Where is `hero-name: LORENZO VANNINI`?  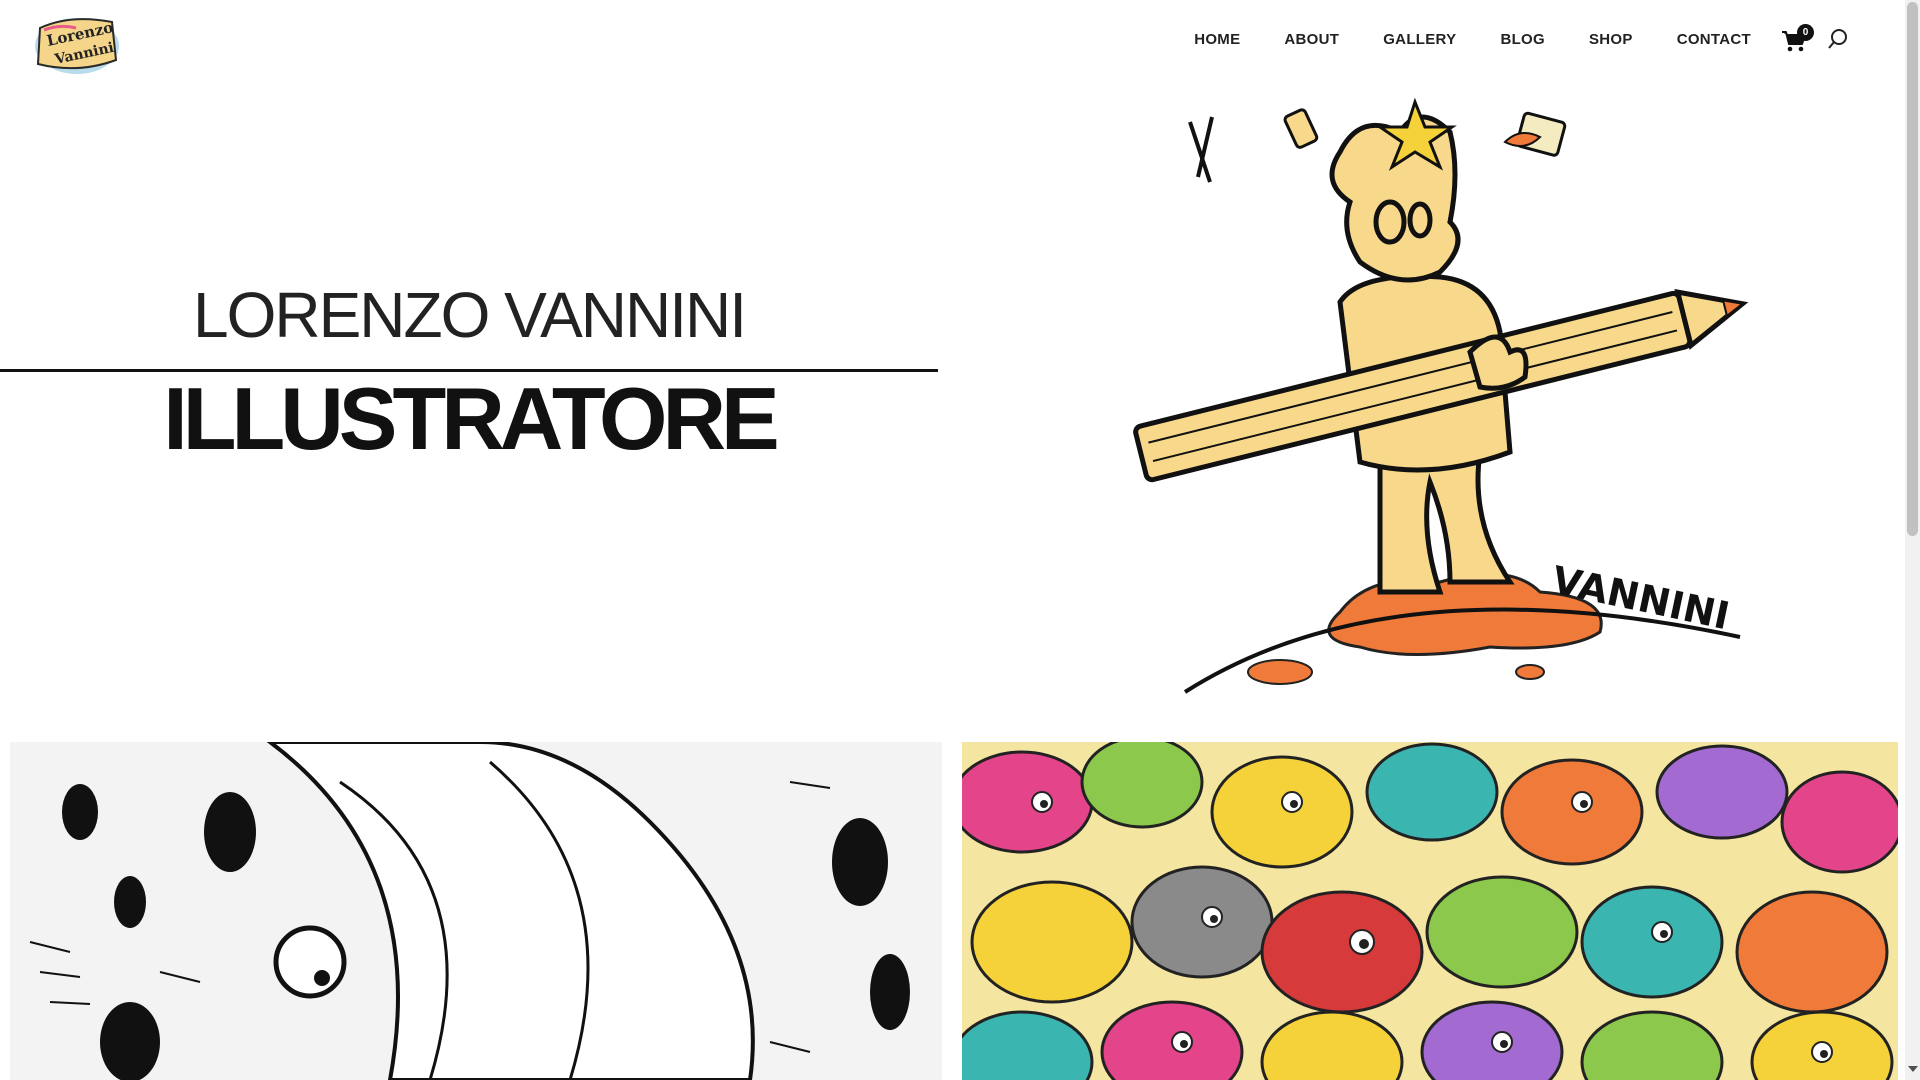 hero-name: LORENZO VANNINI is located at coordinates (470, 315).